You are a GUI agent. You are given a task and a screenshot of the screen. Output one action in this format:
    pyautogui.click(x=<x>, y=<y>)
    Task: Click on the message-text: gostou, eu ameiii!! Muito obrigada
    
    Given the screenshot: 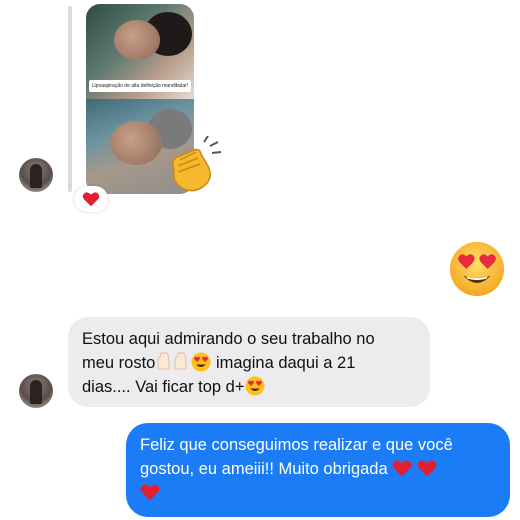 What is the action you would take?
    pyautogui.click(x=266, y=469)
    